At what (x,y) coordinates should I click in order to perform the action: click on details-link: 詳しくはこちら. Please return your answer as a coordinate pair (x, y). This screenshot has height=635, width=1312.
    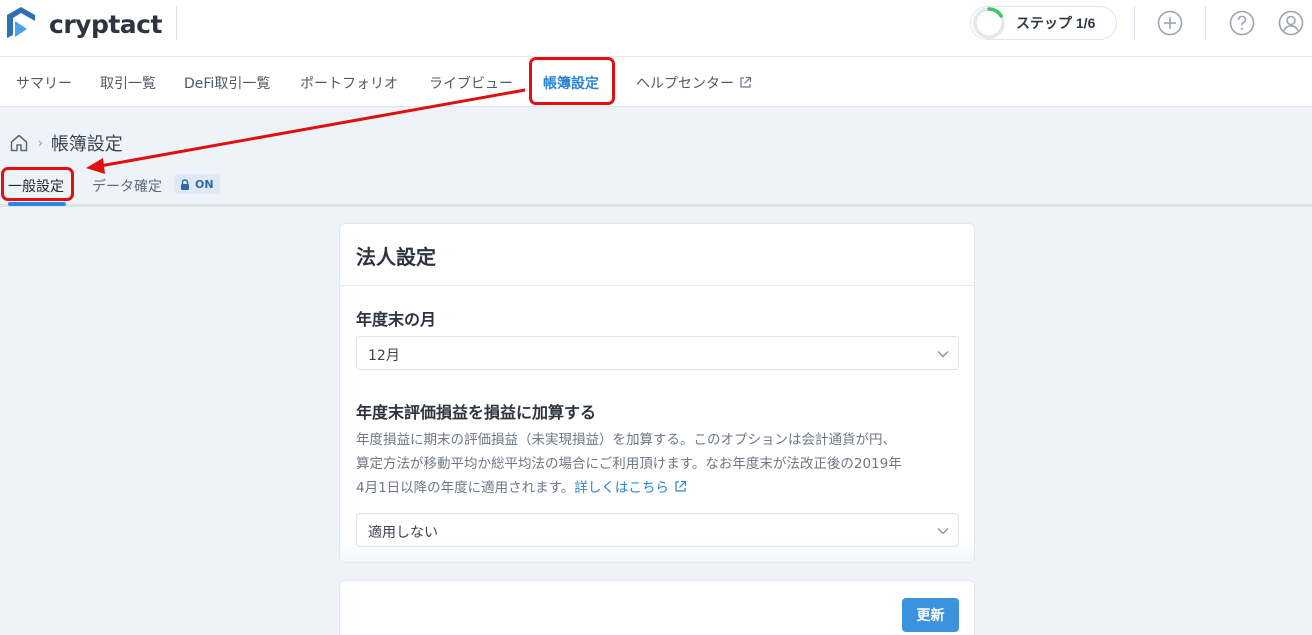
    Looking at the image, I should click on (630, 488).